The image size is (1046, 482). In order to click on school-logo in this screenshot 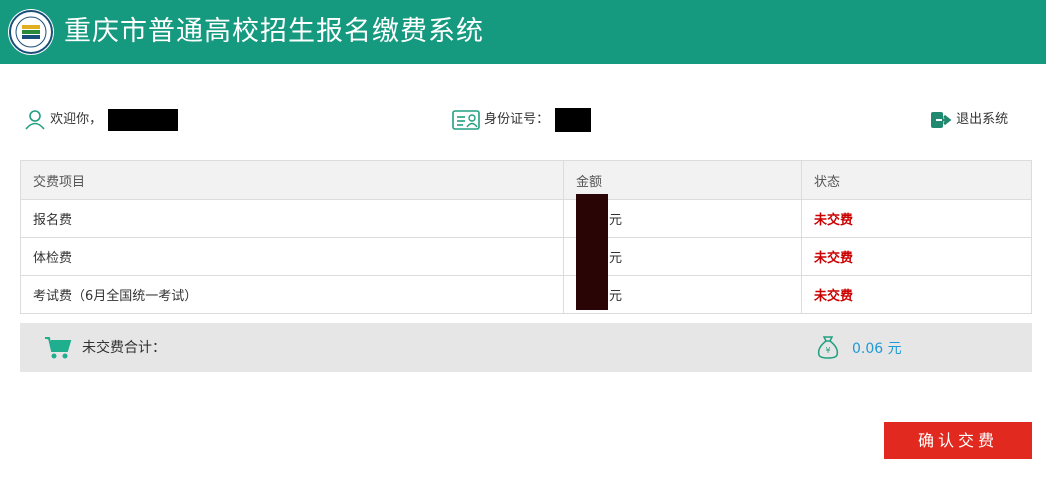, I will do `click(31, 32)`.